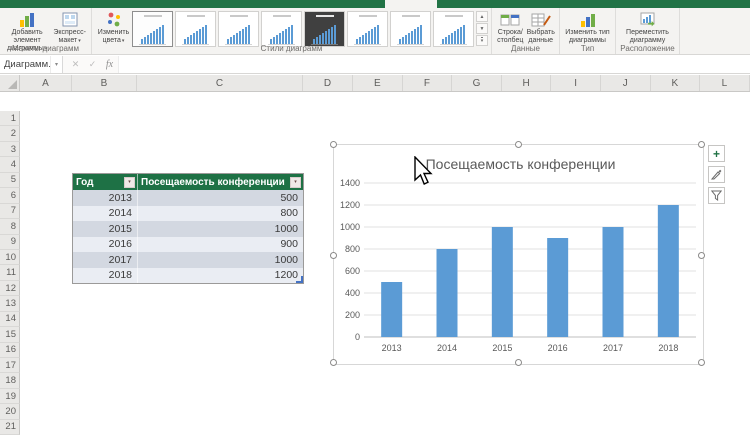 The height and width of the screenshot is (435, 750). Describe the element at coordinates (521, 164) in the screenshot. I see `chart-title: Посещаемость конференции` at that location.